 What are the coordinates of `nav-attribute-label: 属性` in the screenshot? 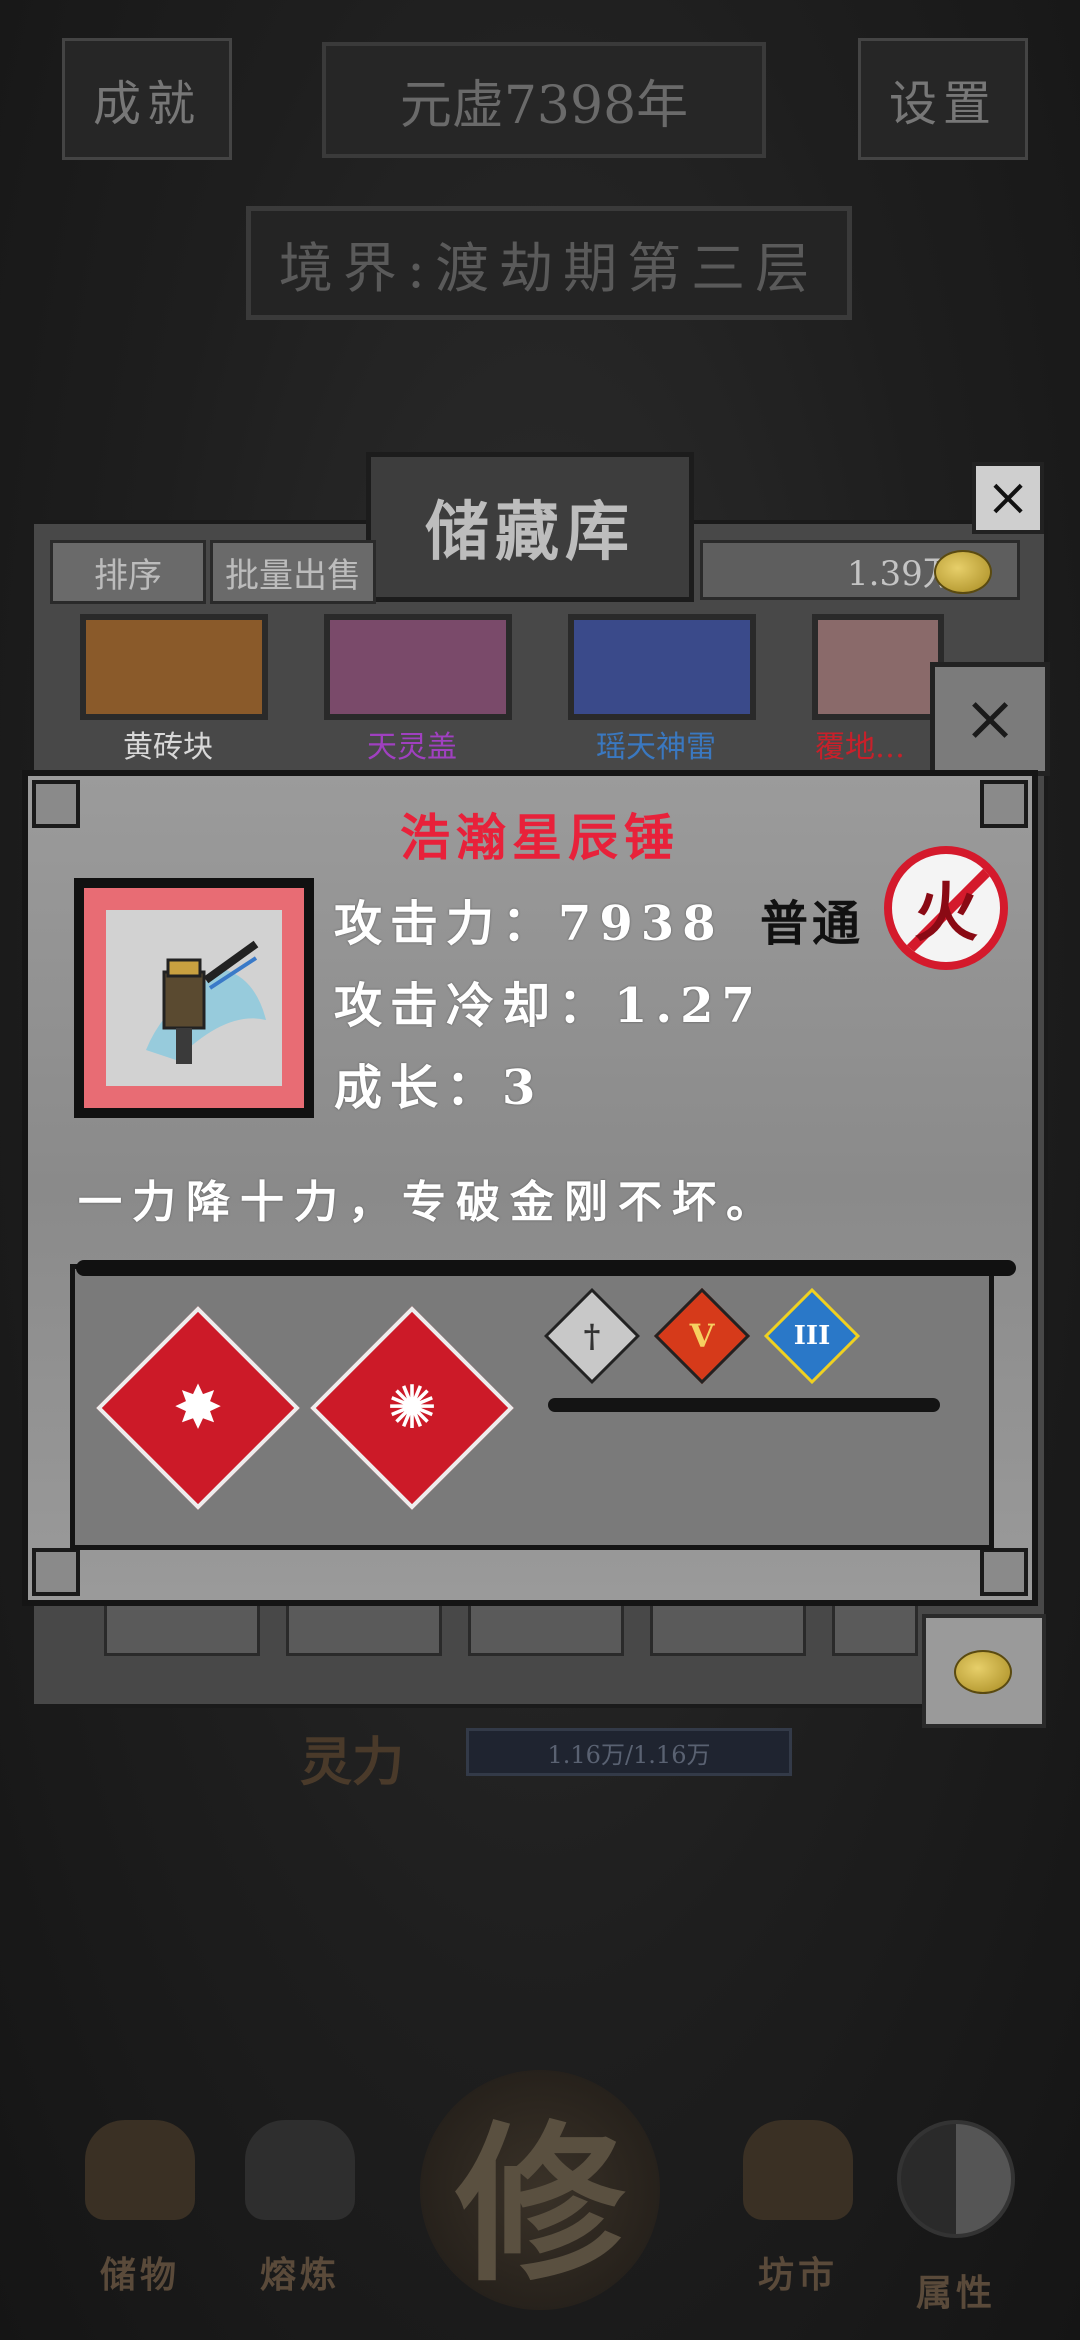 It's located at (955, 2293).